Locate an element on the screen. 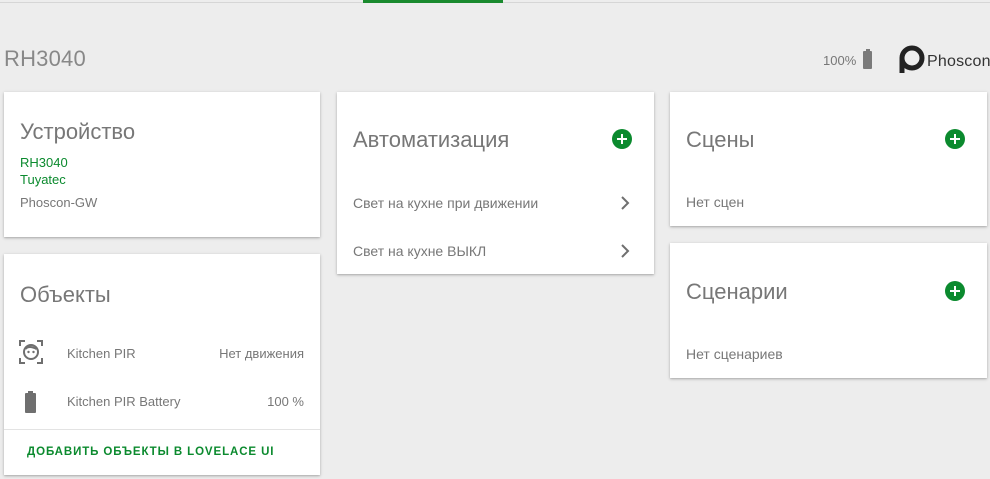  device-gateway: Phoscon-GW is located at coordinates (59, 202).